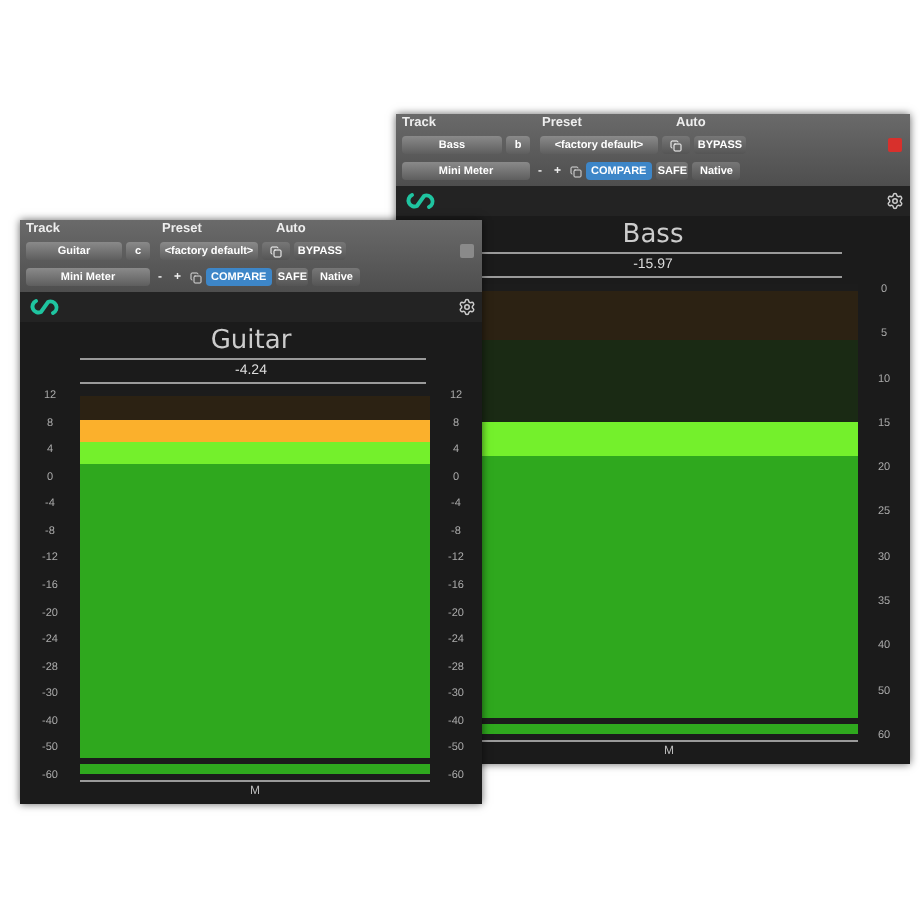  I want to click on track-title: Guitar, so click(251, 340).